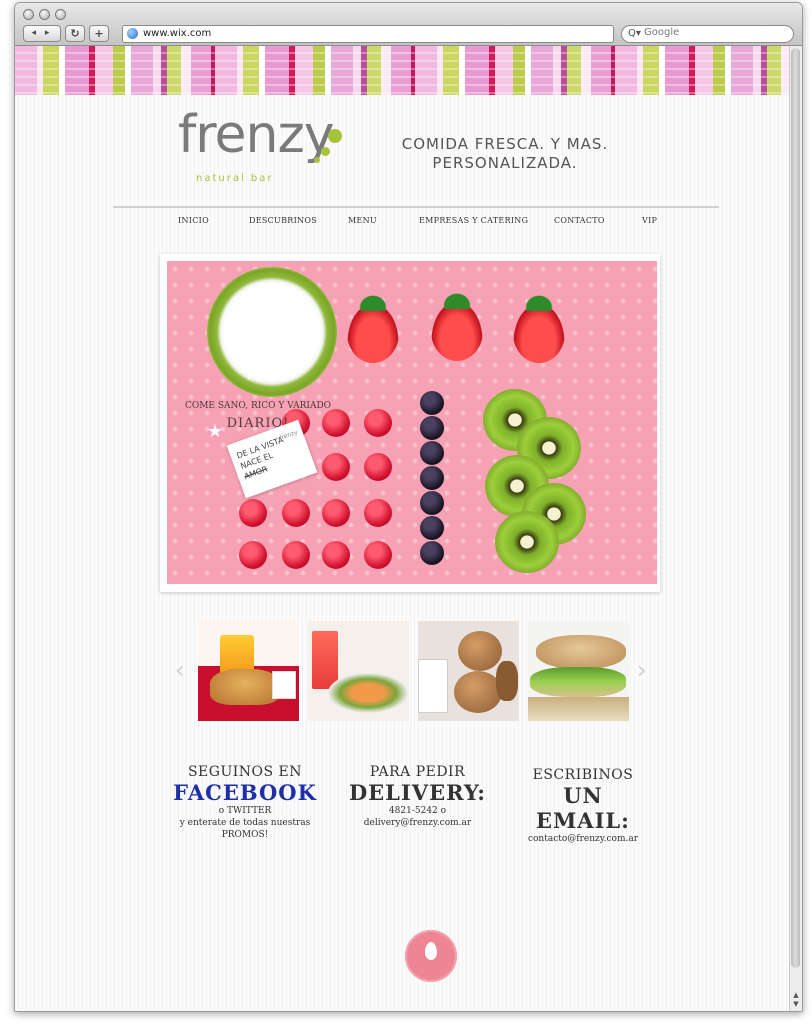  What do you see at coordinates (317, 160) in the screenshot?
I see `logo-dot-small` at bounding box center [317, 160].